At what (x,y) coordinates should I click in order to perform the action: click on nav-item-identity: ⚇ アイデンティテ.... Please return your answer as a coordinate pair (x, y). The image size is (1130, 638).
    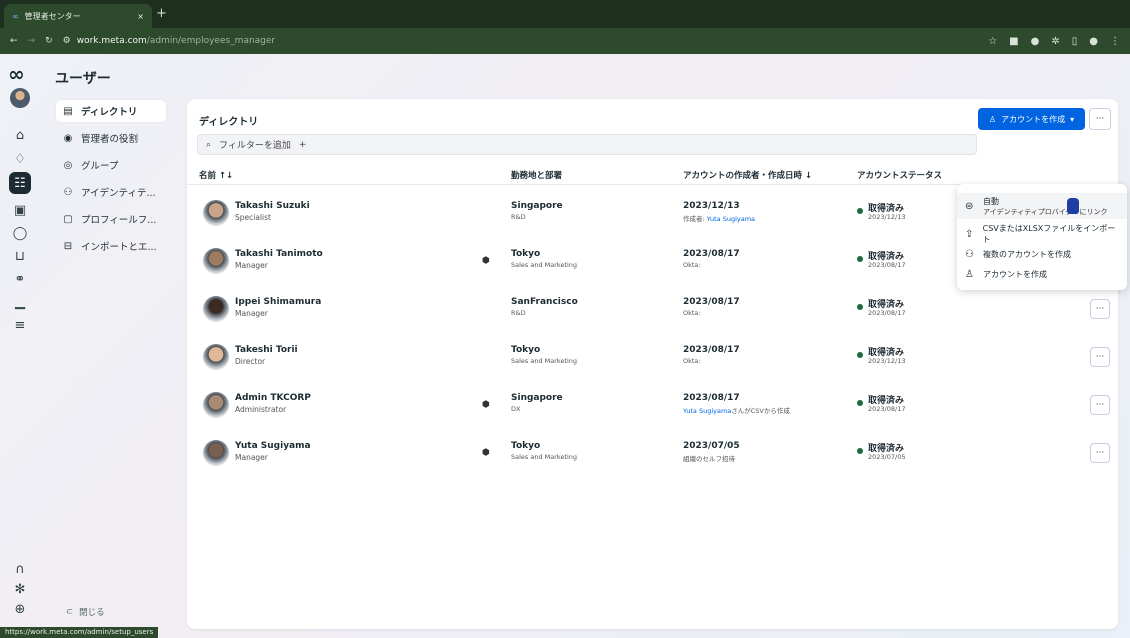
    Looking at the image, I should click on (111, 192).